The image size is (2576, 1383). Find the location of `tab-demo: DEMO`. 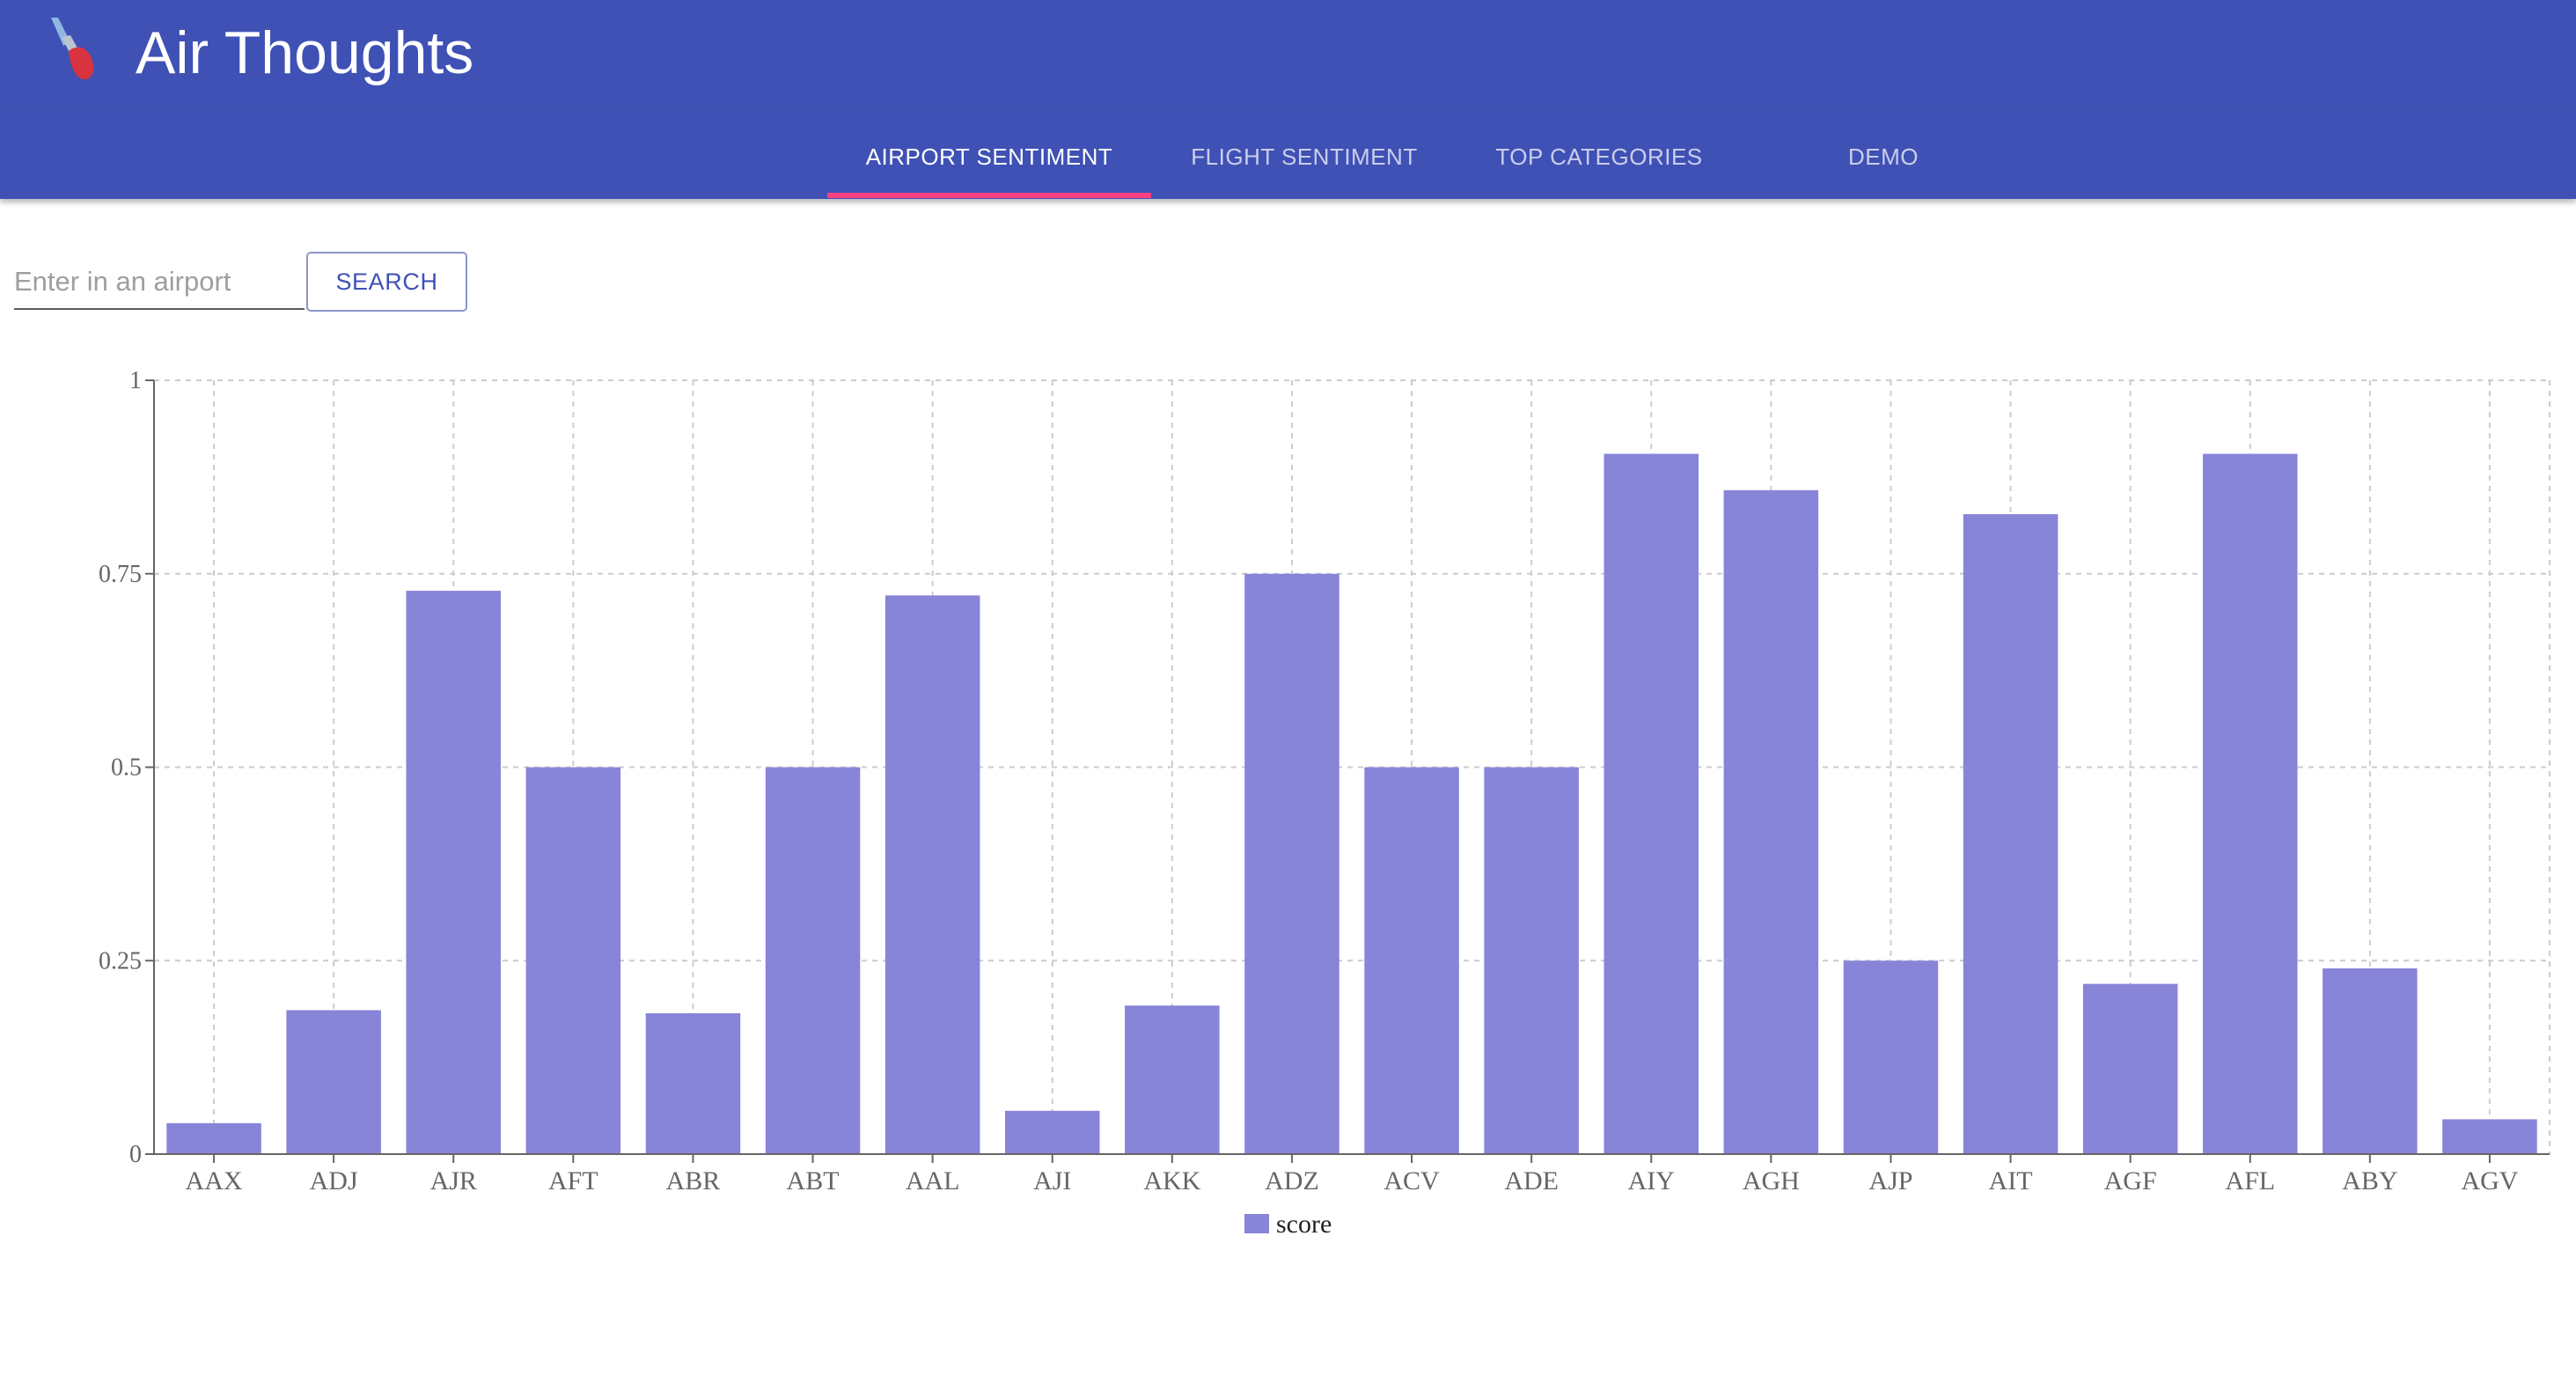

tab-demo: DEMO is located at coordinates (1883, 153).